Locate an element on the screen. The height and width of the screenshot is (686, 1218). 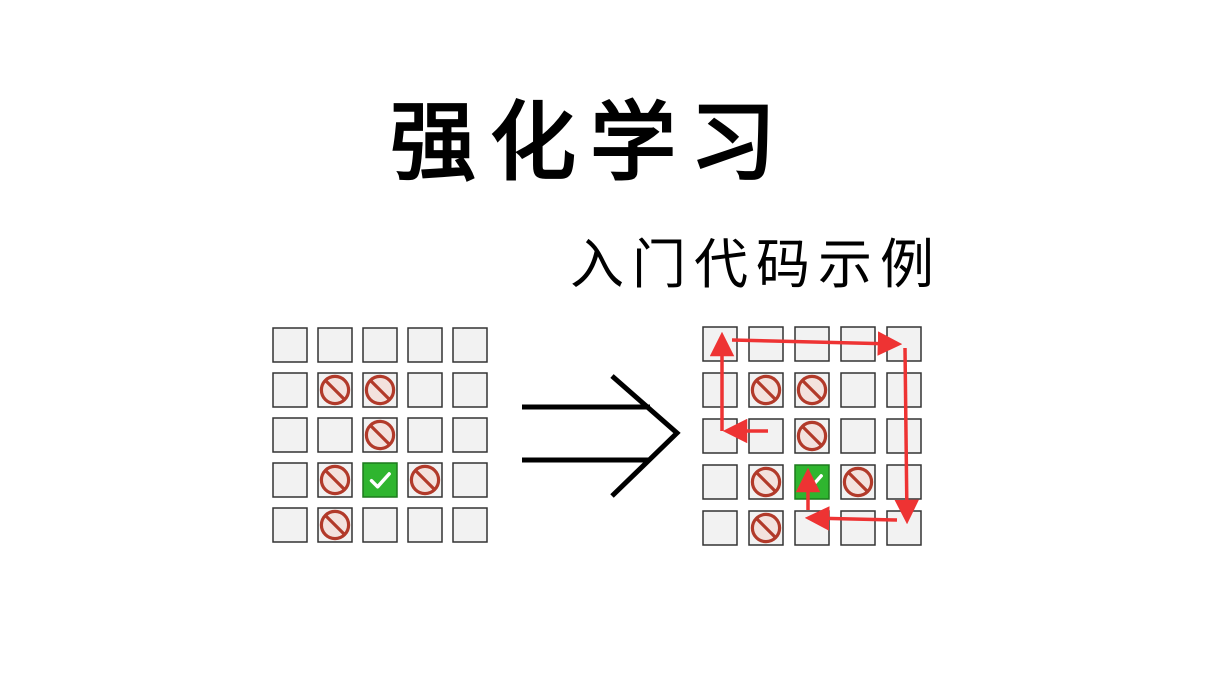
grid-after is located at coordinates (812, 436).